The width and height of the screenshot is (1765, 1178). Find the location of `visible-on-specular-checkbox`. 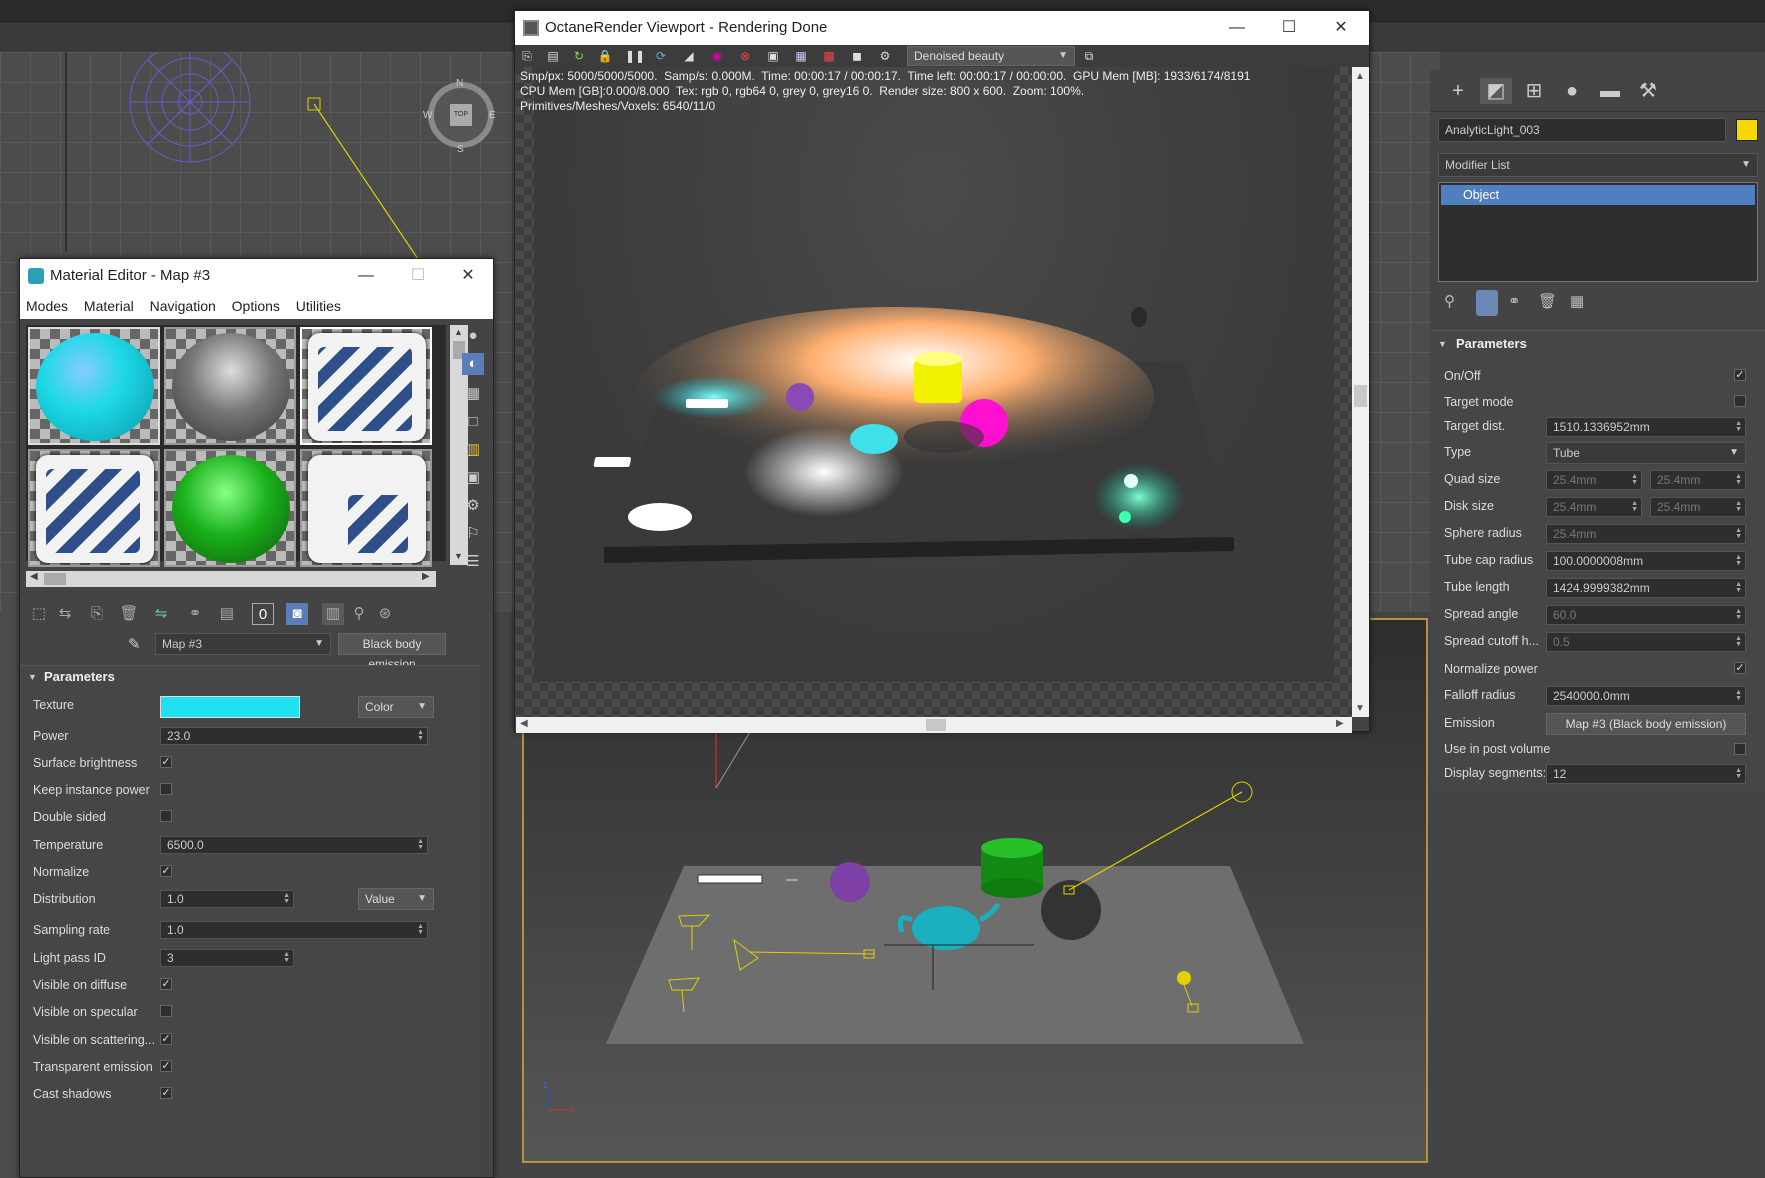

visible-on-specular-checkbox is located at coordinates (166, 1011).